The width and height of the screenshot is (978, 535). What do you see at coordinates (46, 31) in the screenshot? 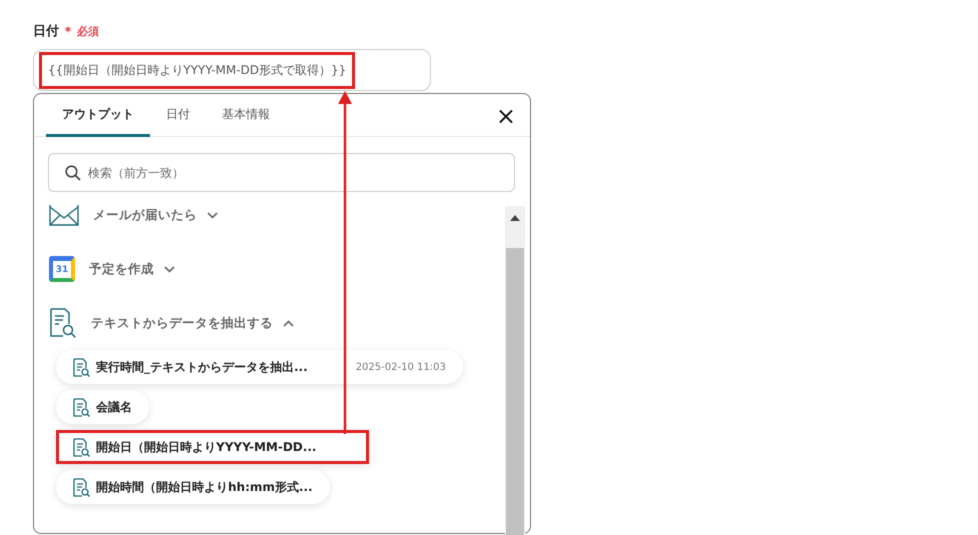
I see `field-label: 日付` at bounding box center [46, 31].